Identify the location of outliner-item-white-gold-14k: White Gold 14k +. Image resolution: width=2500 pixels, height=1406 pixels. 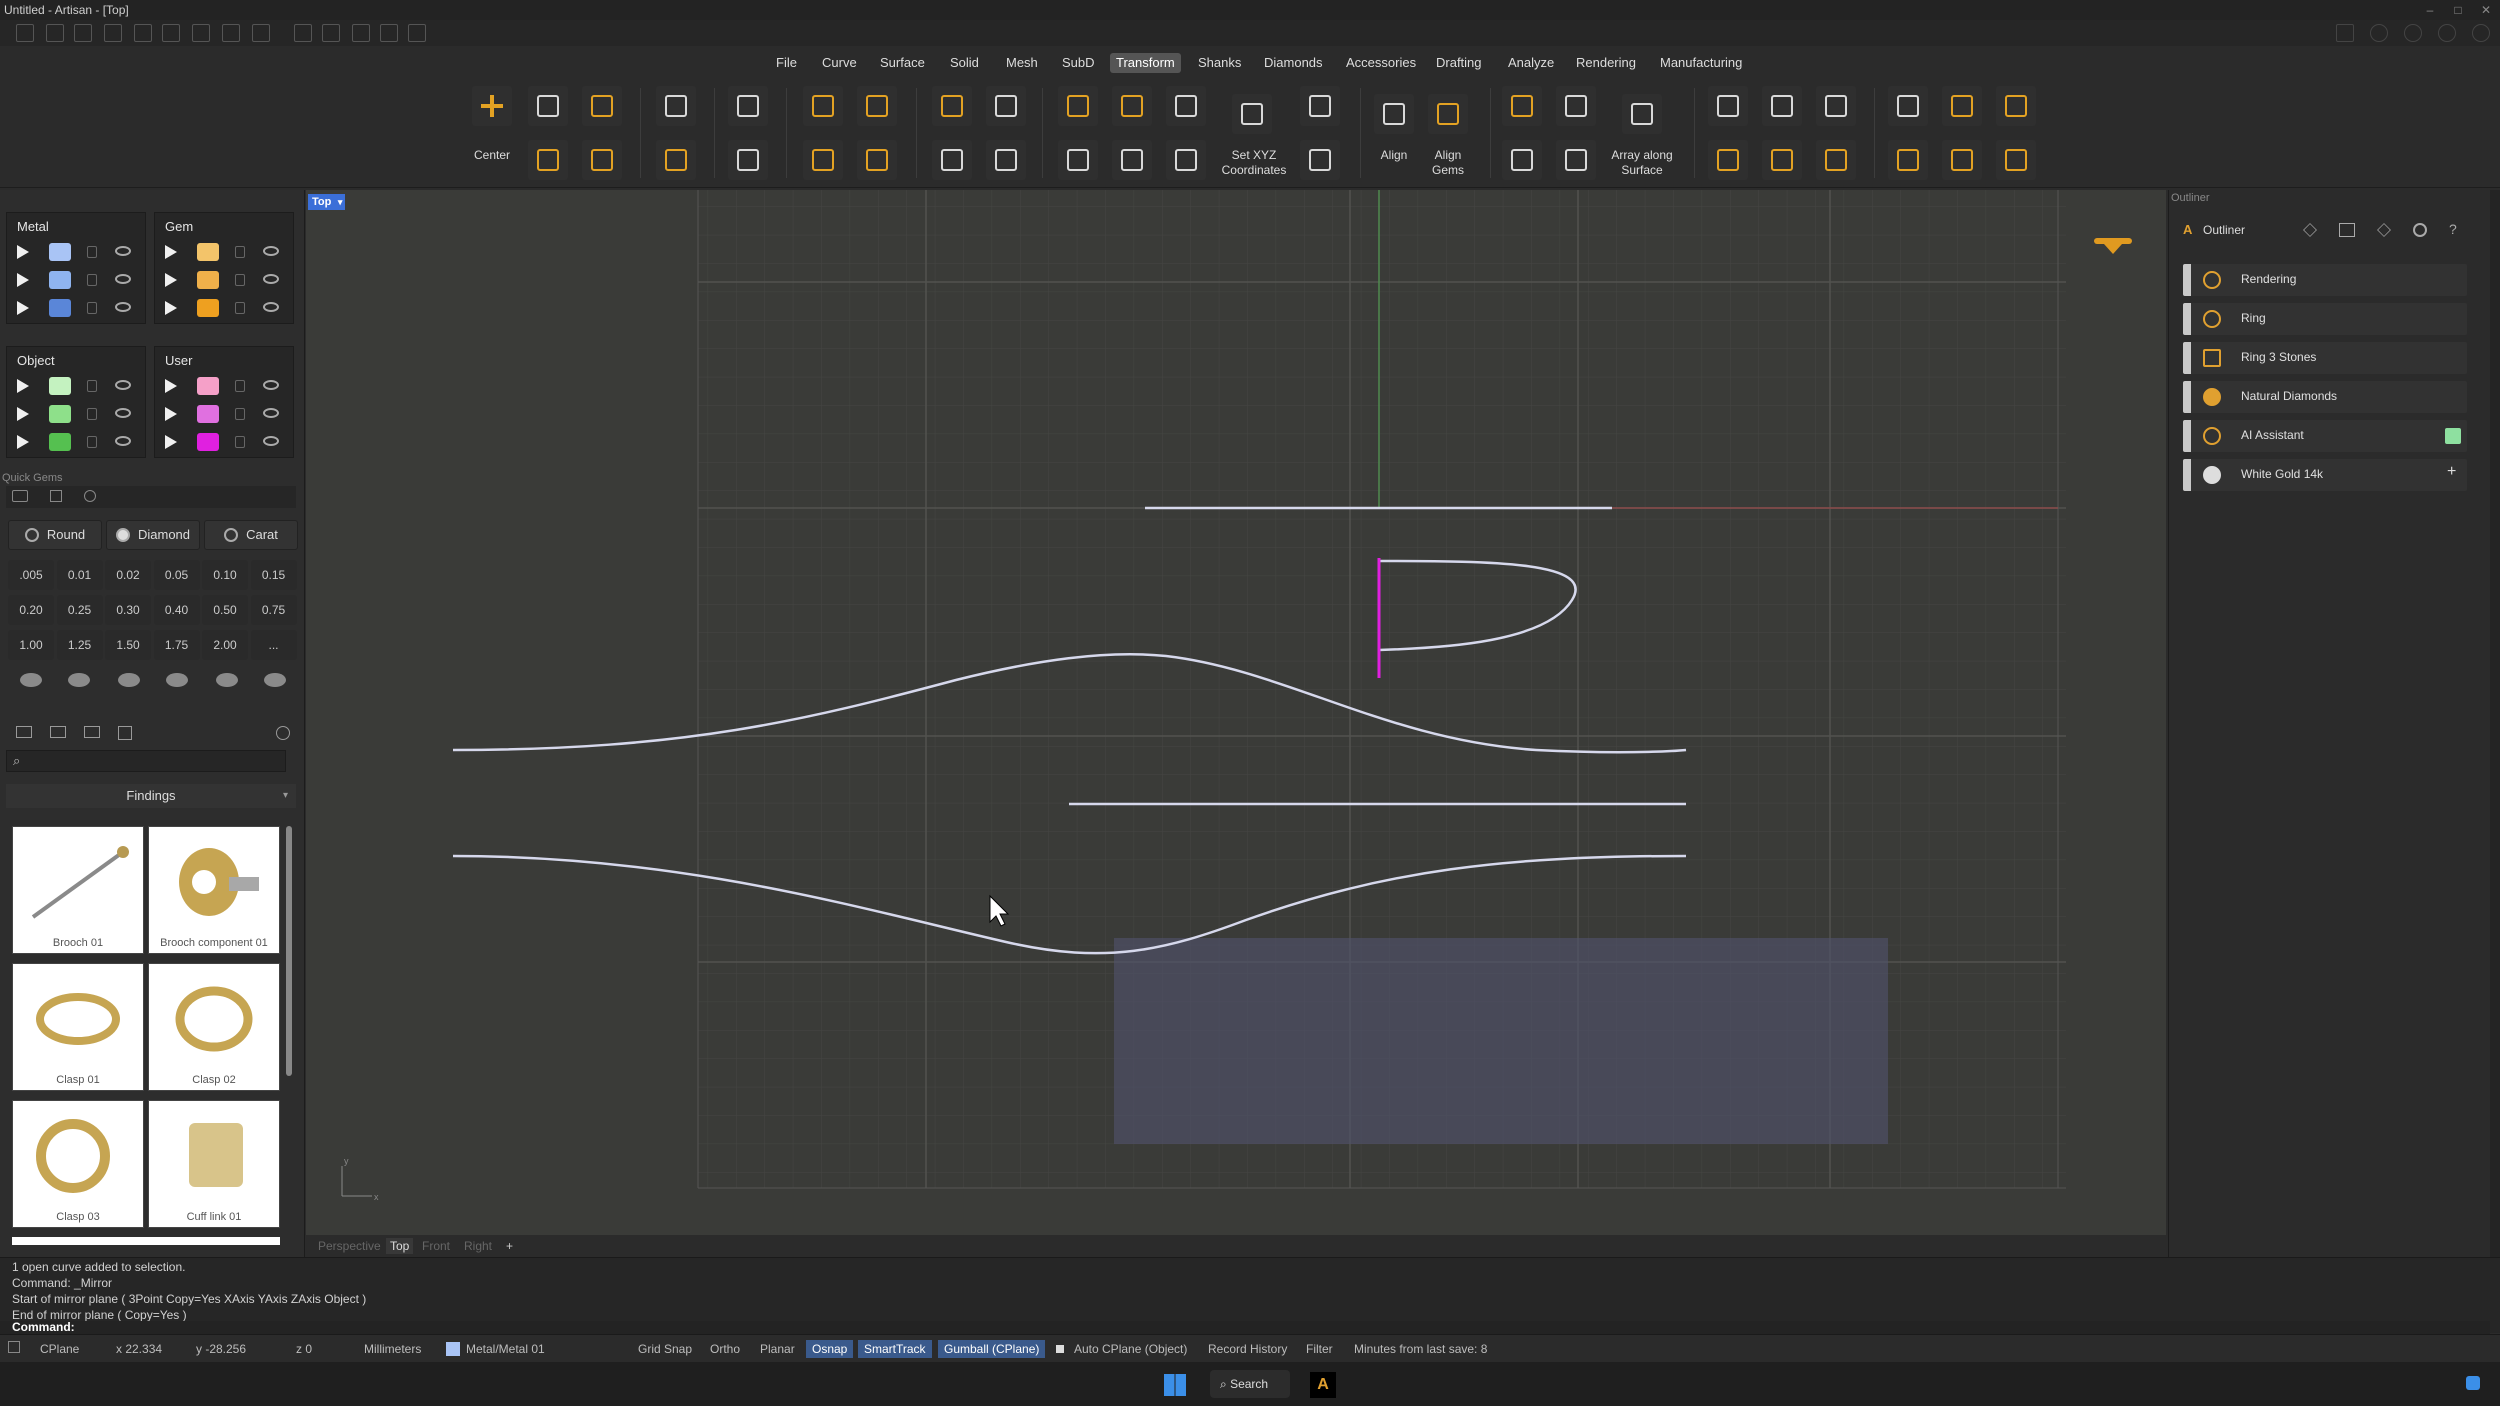
(2325, 475).